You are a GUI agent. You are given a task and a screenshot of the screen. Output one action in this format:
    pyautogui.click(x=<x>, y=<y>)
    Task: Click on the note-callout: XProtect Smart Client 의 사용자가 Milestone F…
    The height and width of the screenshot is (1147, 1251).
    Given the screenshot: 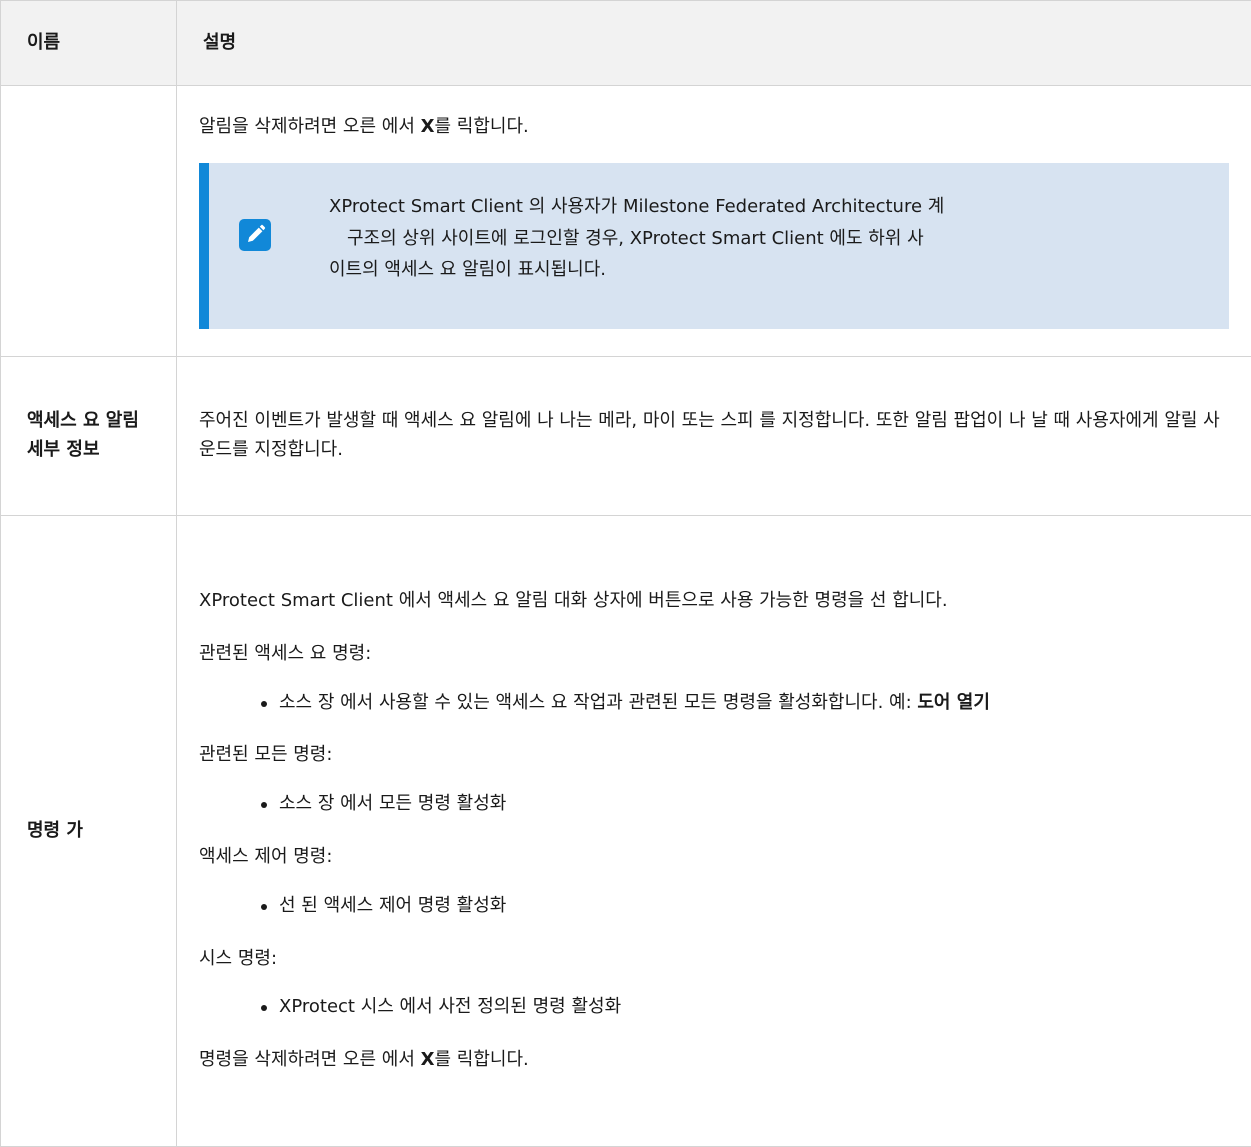 What is the action you would take?
    pyautogui.click(x=714, y=246)
    